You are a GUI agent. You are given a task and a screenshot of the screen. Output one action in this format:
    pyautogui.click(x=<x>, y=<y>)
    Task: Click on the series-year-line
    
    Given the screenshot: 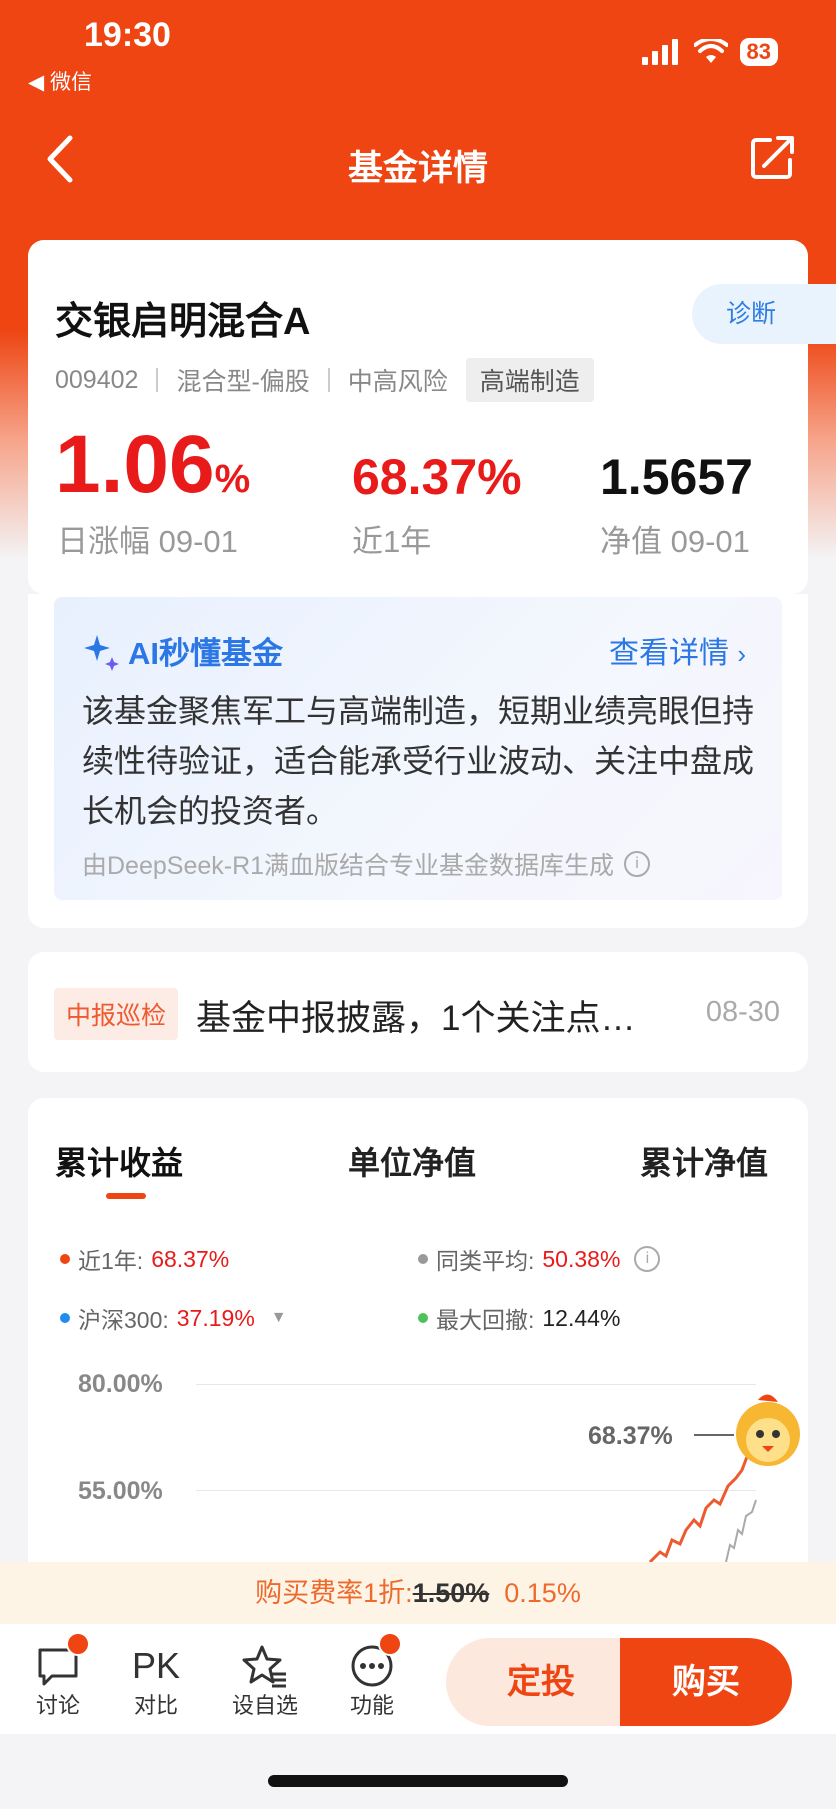 What is the action you would take?
    pyautogui.click(x=699, y=1507)
    